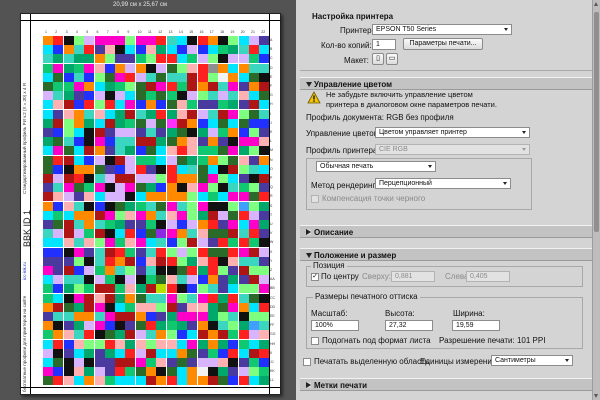  I want to click on print-selected-area-checkbox, so click(307, 362).